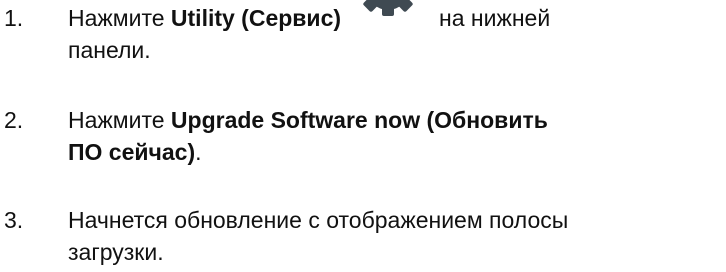 The width and height of the screenshot is (726, 272). What do you see at coordinates (198, 152) in the screenshot?
I see `step-text-suffix: .` at bounding box center [198, 152].